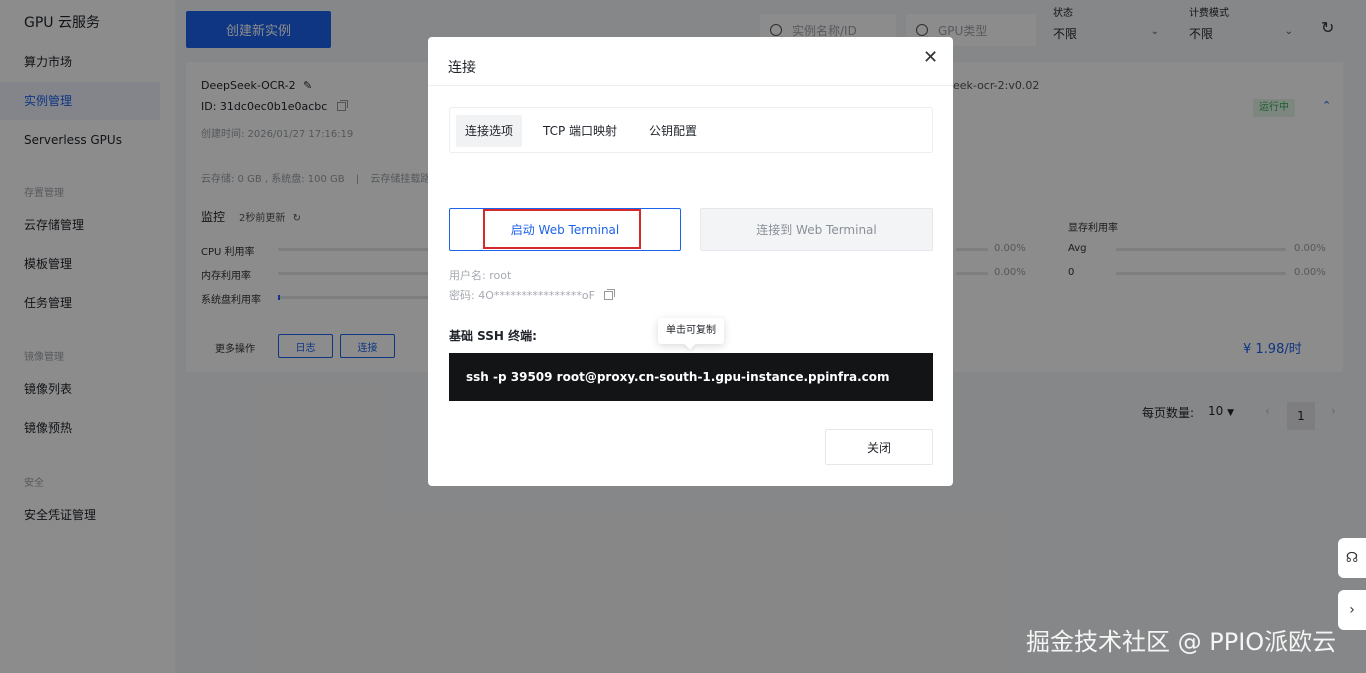 The width and height of the screenshot is (1366, 673). What do you see at coordinates (480, 275) in the screenshot?
I see `username-text: 用户名: root` at bounding box center [480, 275].